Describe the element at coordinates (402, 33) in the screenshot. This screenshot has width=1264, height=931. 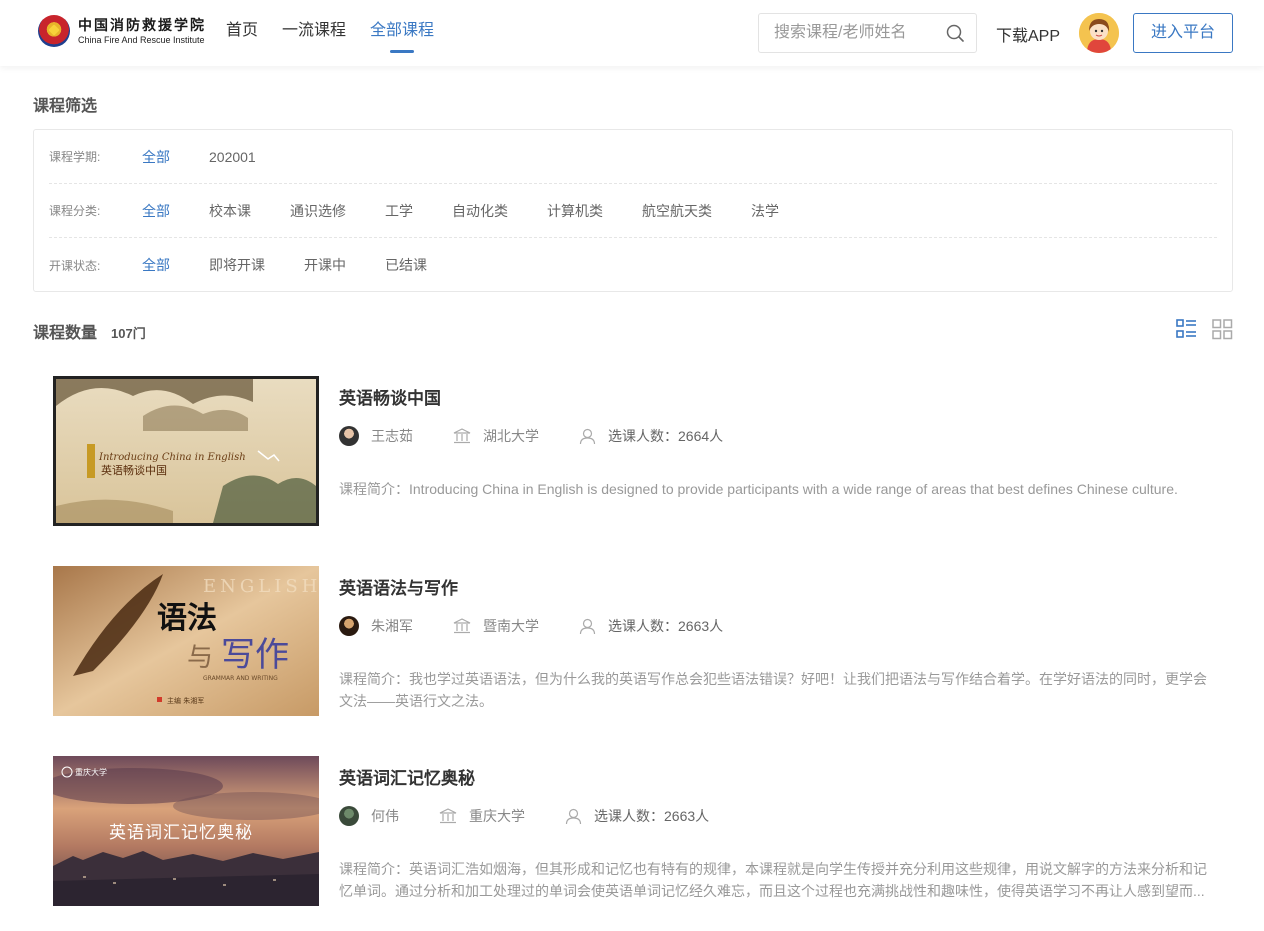
I see `nav-all-courses: 全部课程` at that location.